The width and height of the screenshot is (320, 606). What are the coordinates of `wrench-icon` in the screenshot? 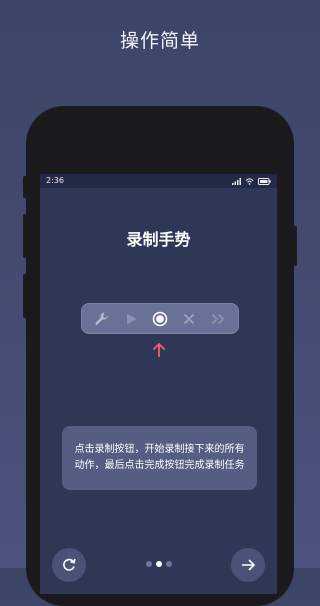 It's located at (102, 319).